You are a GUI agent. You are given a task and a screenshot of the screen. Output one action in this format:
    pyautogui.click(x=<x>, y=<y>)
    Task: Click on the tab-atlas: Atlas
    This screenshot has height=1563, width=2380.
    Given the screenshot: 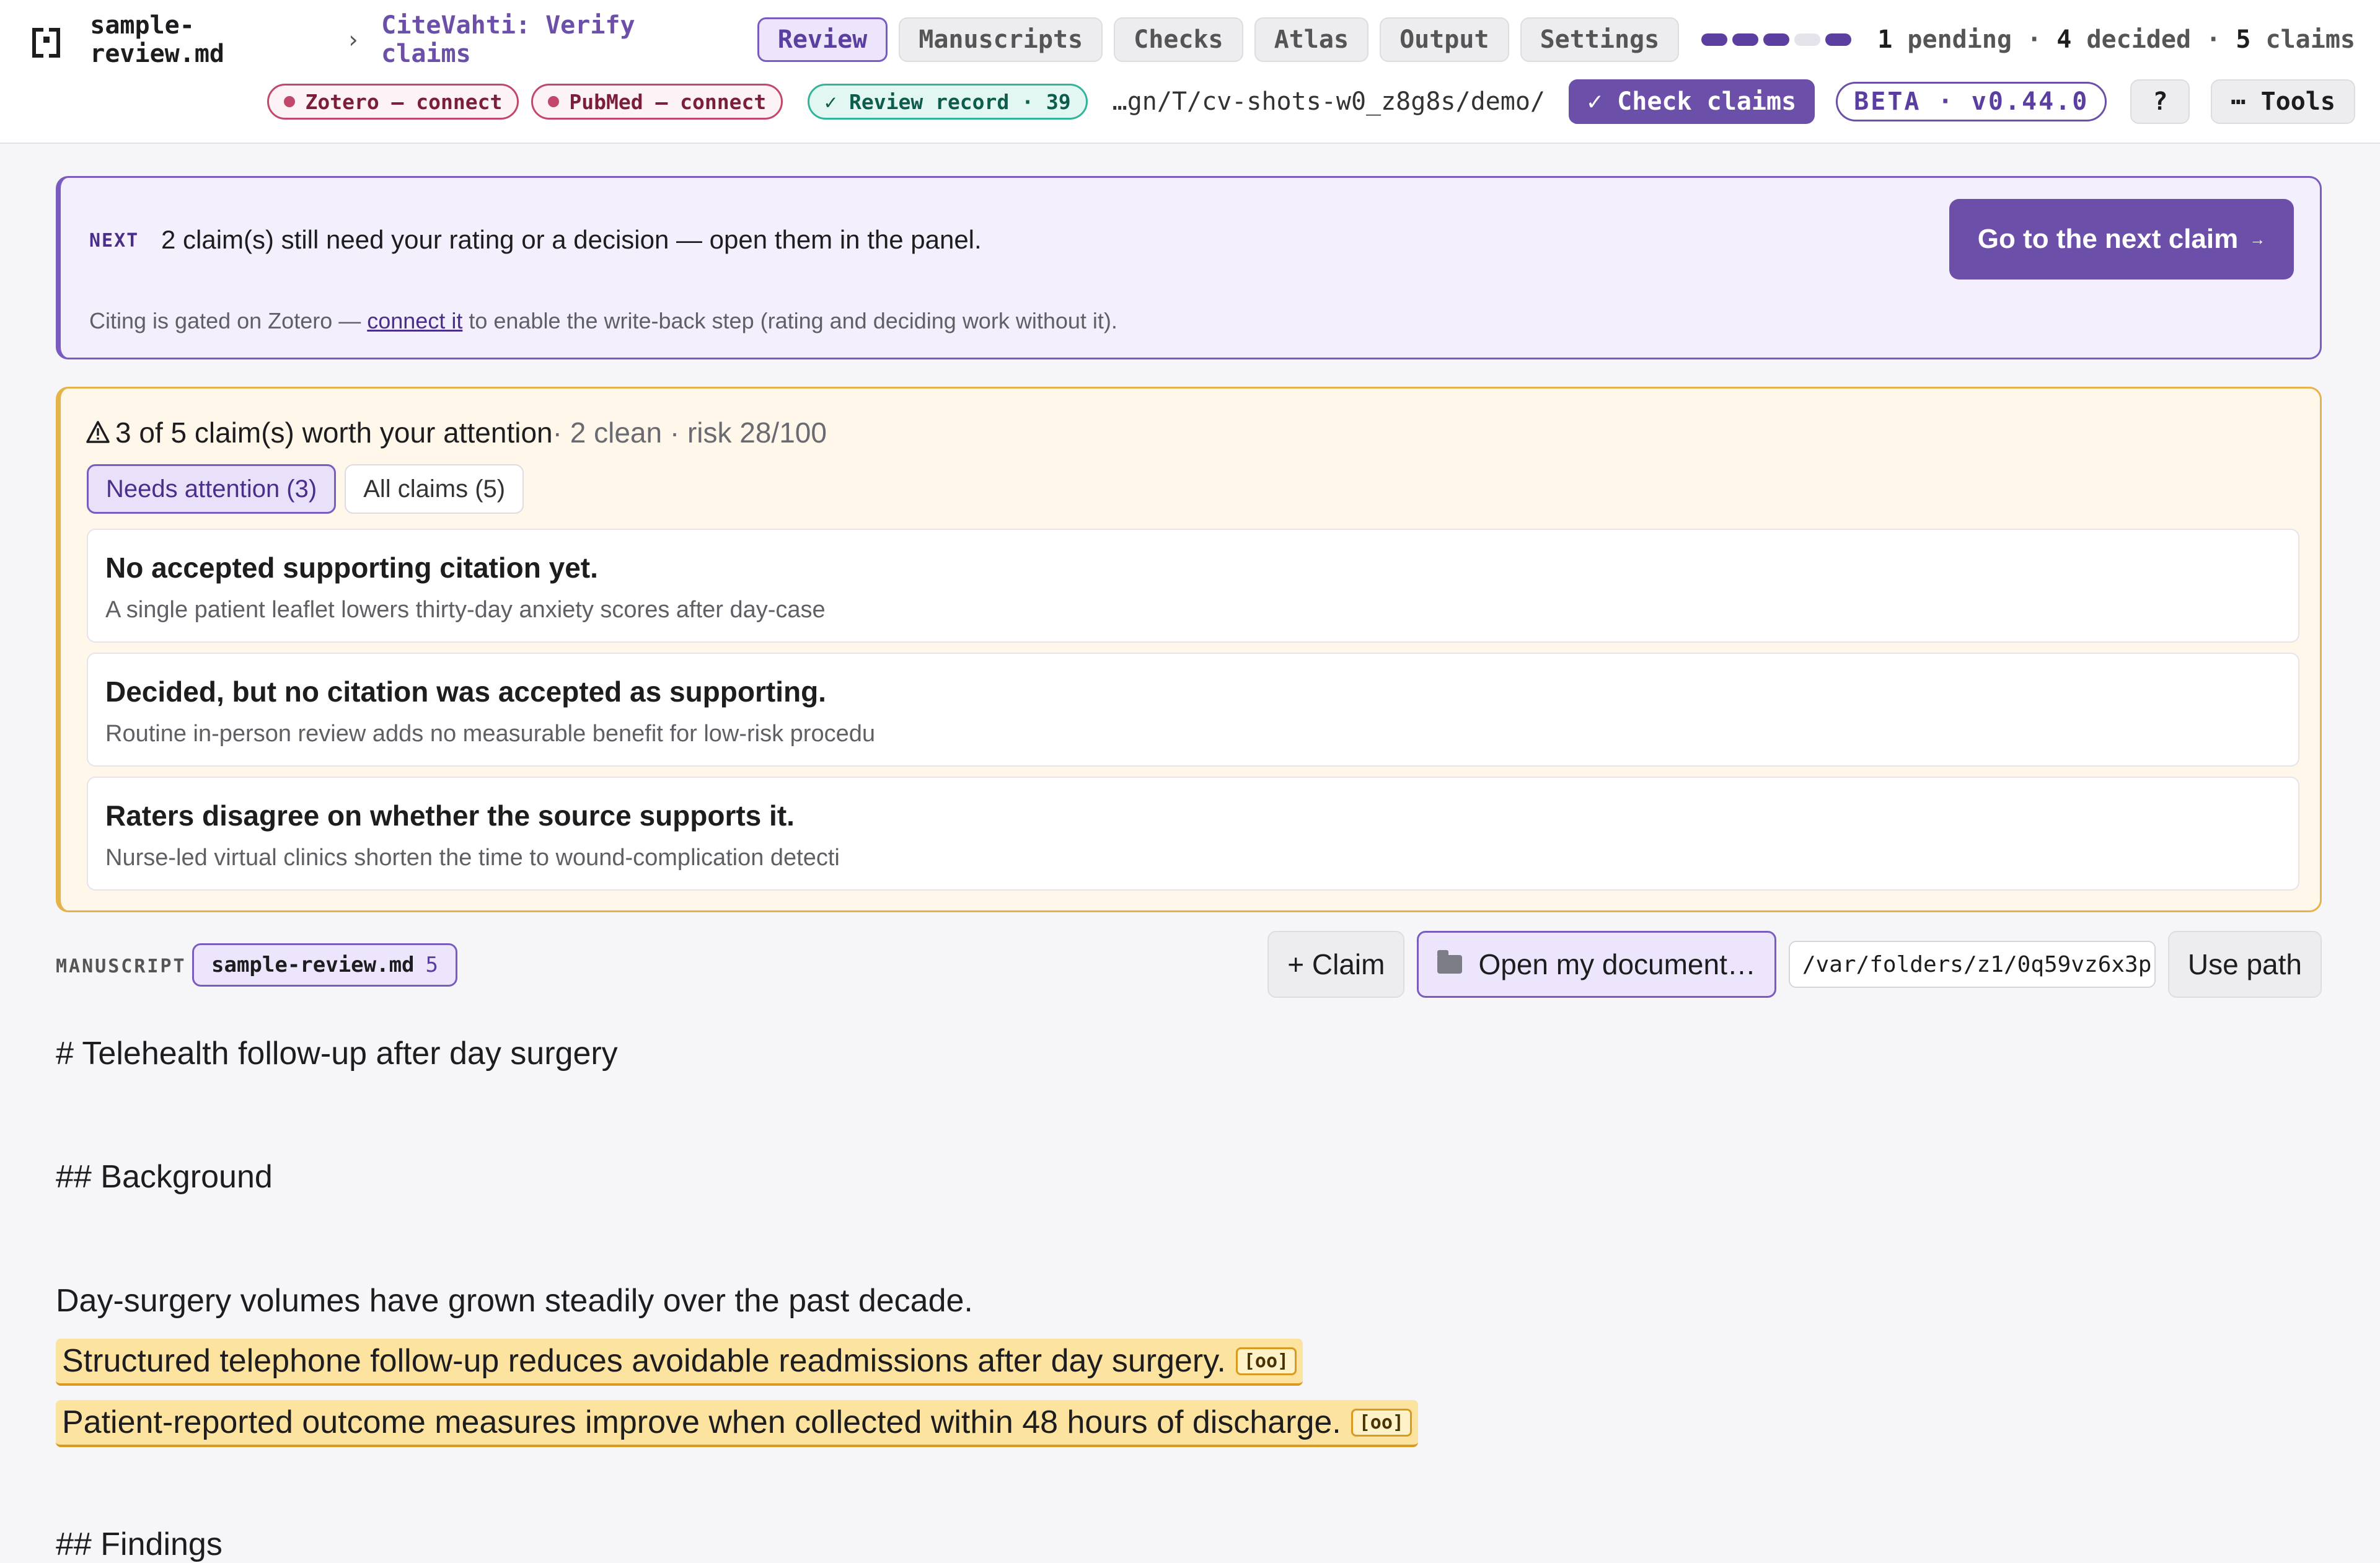 What is the action you would take?
    pyautogui.click(x=1311, y=39)
    